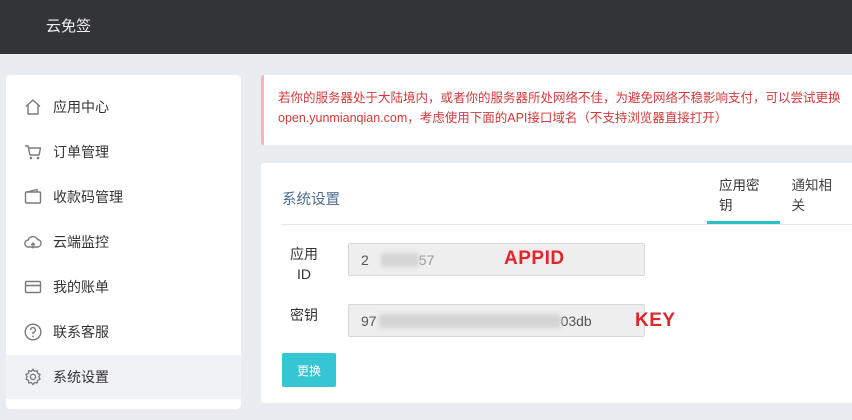 This screenshot has height=420, width=852. I want to click on sidebar-item-monitor: 云端监控, so click(123, 242).